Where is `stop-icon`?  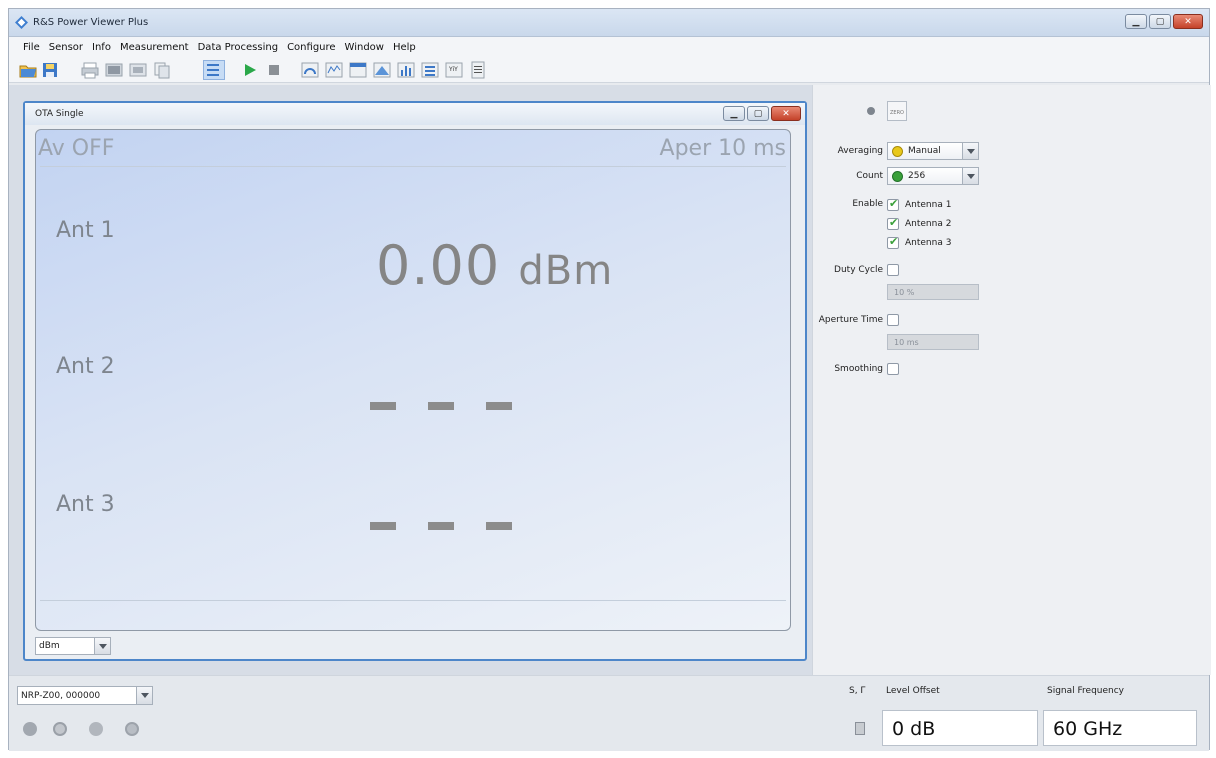
stop-icon is located at coordinates (274, 70).